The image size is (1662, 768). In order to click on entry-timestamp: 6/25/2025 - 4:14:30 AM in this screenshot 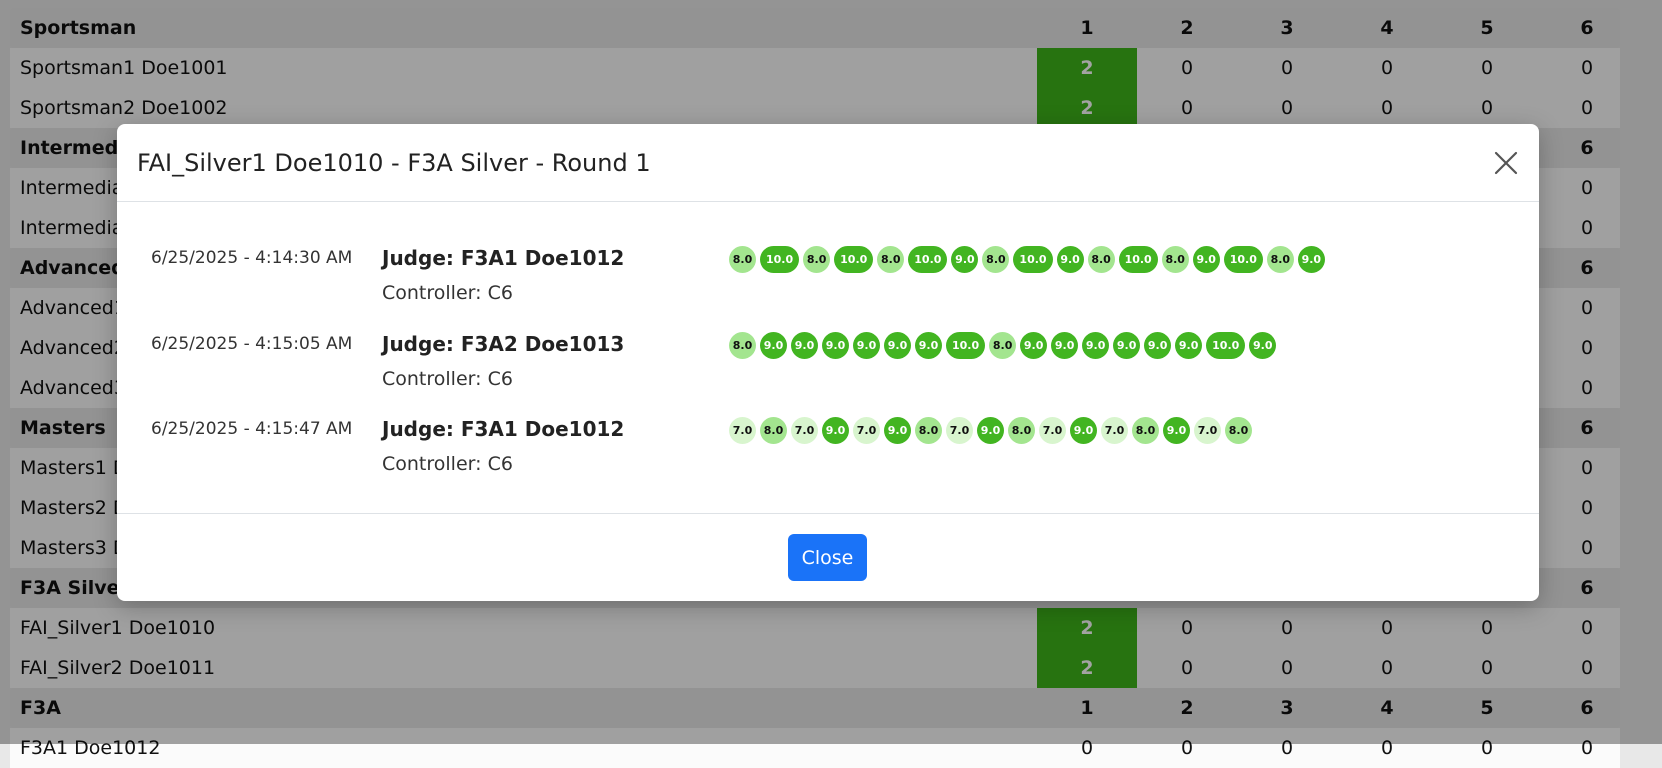, I will do `click(252, 258)`.